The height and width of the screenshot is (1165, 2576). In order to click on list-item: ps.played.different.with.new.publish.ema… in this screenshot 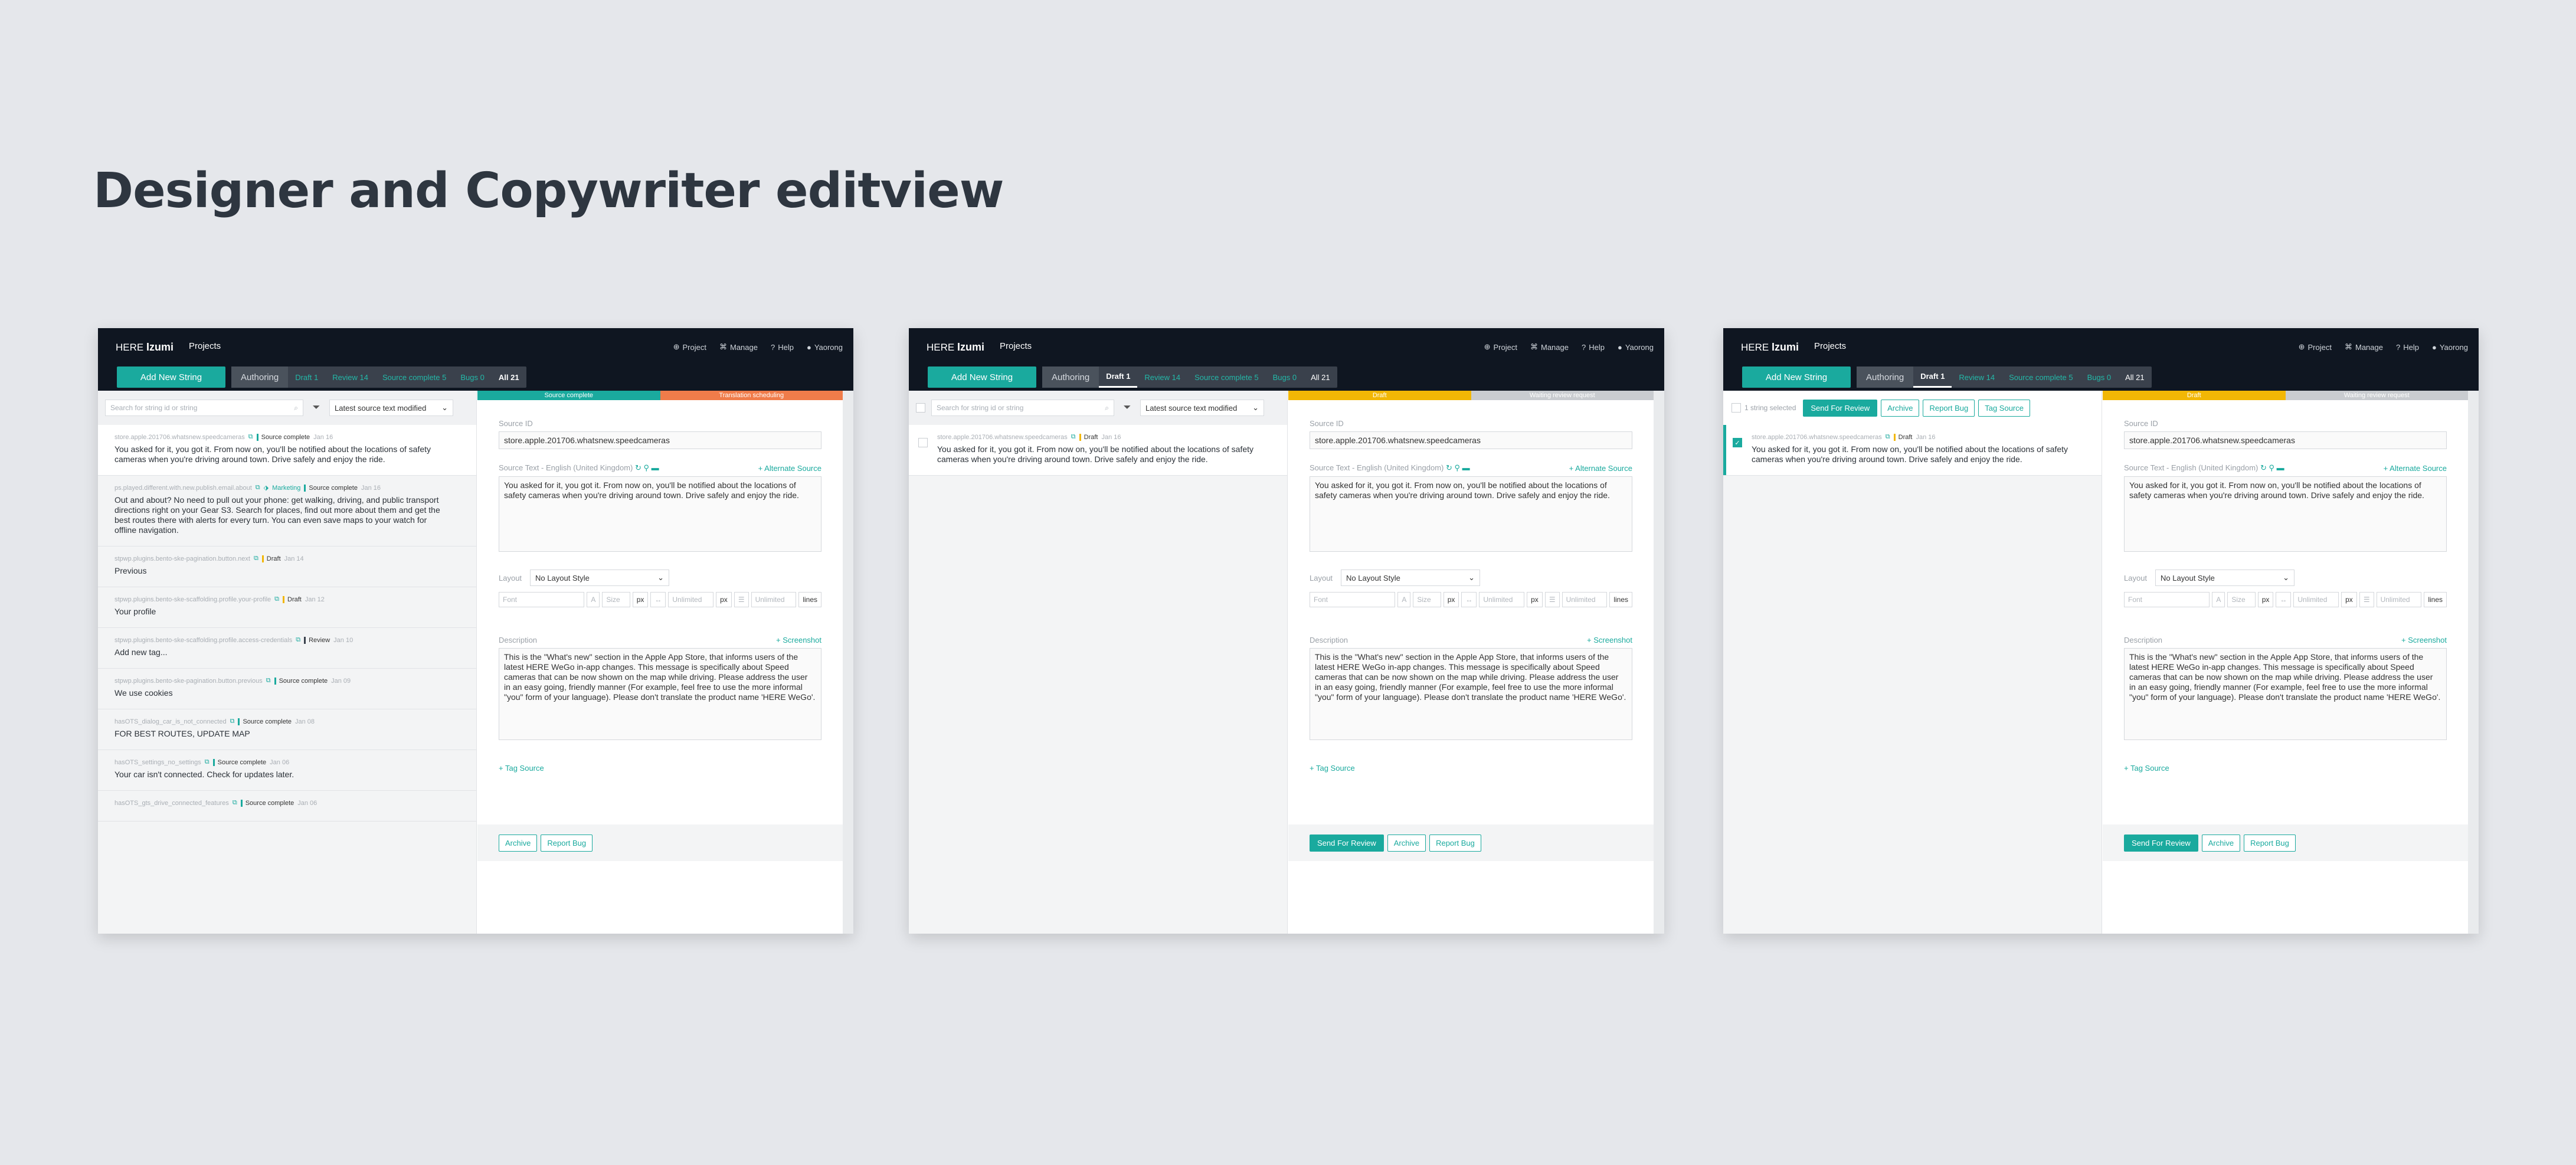, I will do `click(287, 511)`.